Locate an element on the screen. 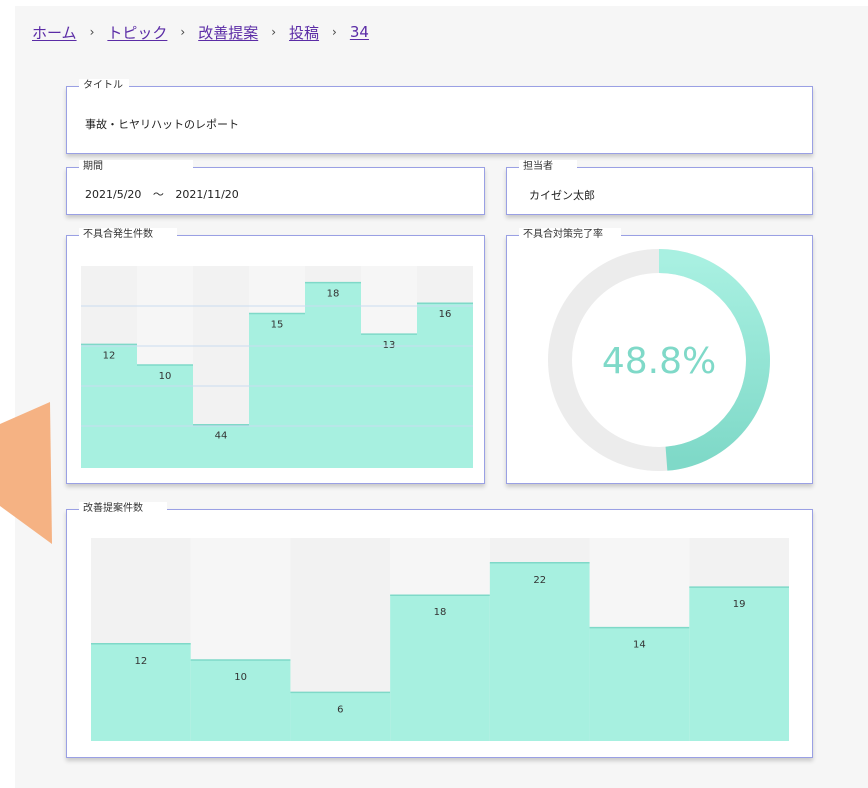 The image size is (868, 788). period-start: 2021/5/20 is located at coordinates (113, 194).